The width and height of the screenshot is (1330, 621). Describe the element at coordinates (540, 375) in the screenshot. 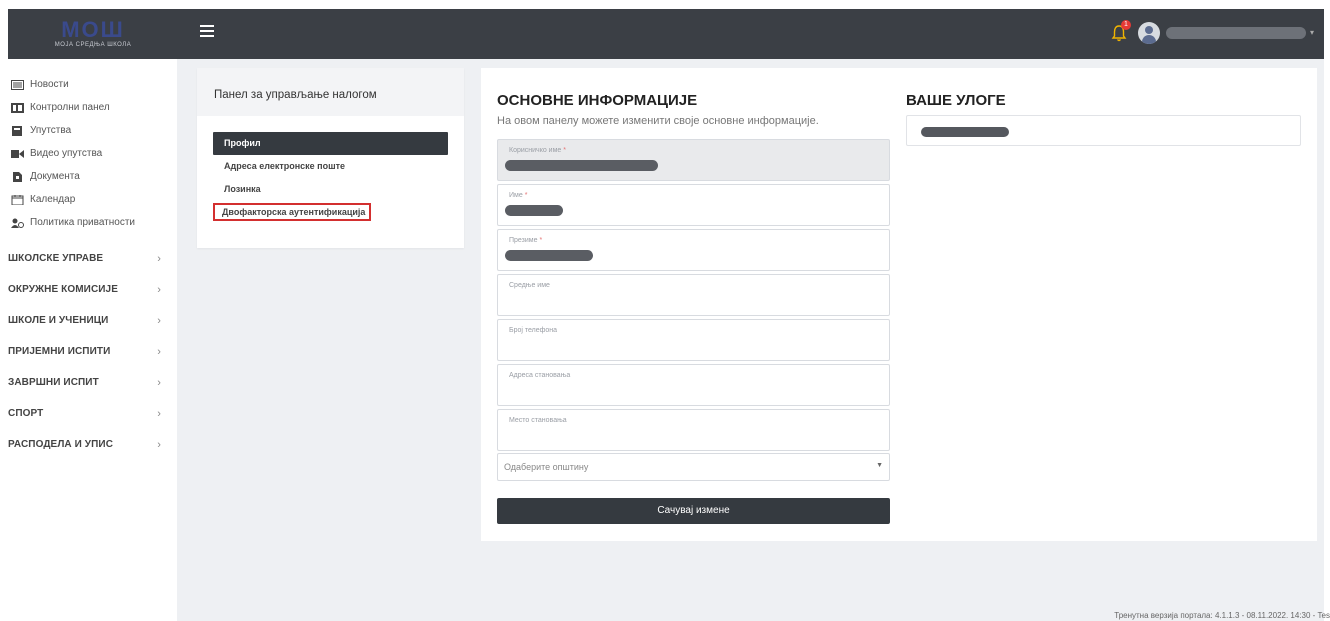

I see `field-label: Адреса становања` at that location.